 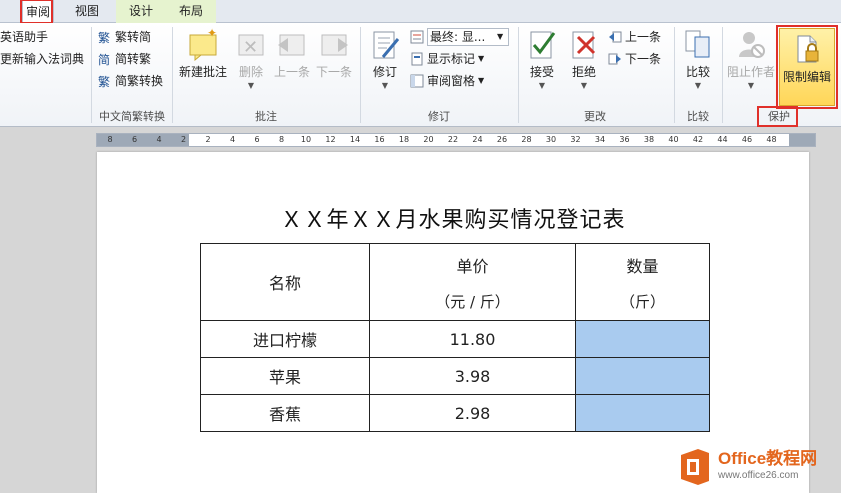 What do you see at coordinates (38, 12) in the screenshot?
I see `tab-review: 审阅` at bounding box center [38, 12].